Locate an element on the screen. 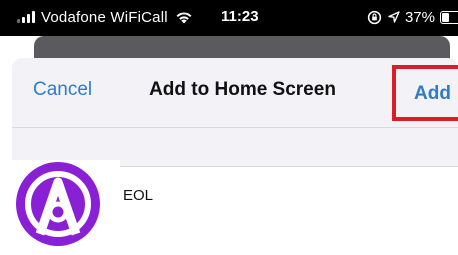  battery-level is located at coordinates (446, 17).